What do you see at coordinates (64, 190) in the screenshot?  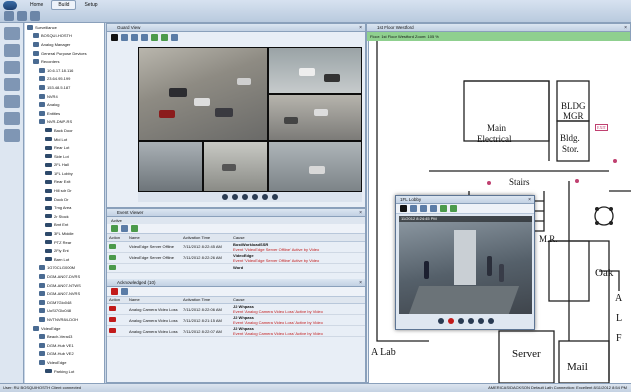 I see `tree-camera-item: Hill sdr Dr` at bounding box center [64, 190].